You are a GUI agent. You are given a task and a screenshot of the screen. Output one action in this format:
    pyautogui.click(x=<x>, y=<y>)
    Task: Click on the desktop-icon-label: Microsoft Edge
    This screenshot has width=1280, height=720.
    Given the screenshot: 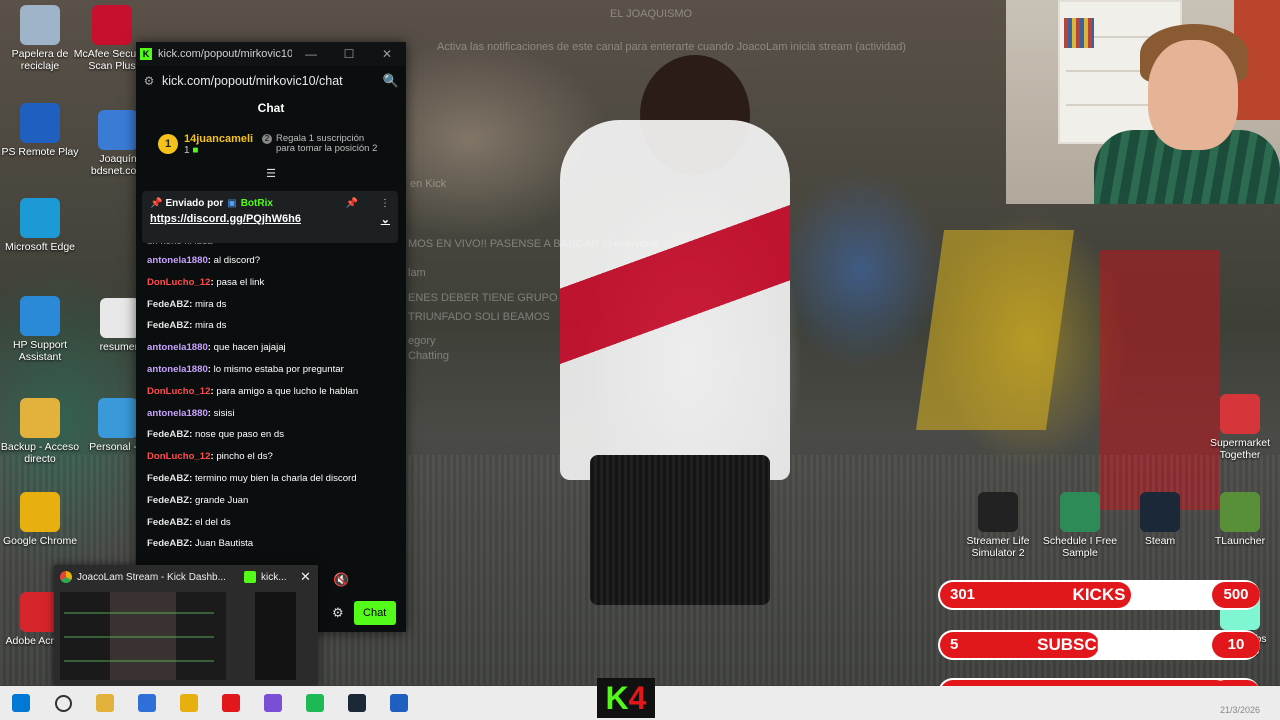 What is the action you would take?
    pyautogui.click(x=40, y=247)
    